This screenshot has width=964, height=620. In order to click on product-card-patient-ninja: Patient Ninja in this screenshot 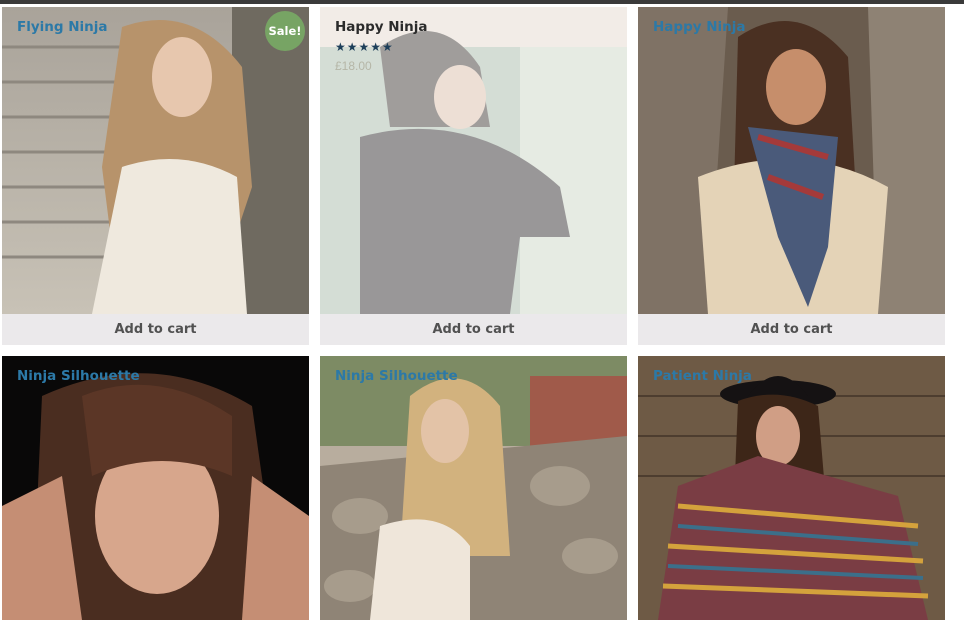, I will do `click(791, 488)`.